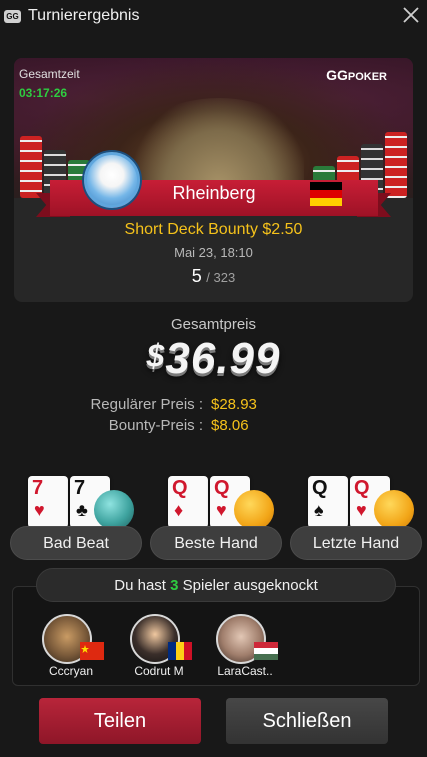 Image resolution: width=427 pixels, height=757 pixels. Describe the element at coordinates (356, 543) in the screenshot. I see `last-hand-button: Letzte Hand` at that location.